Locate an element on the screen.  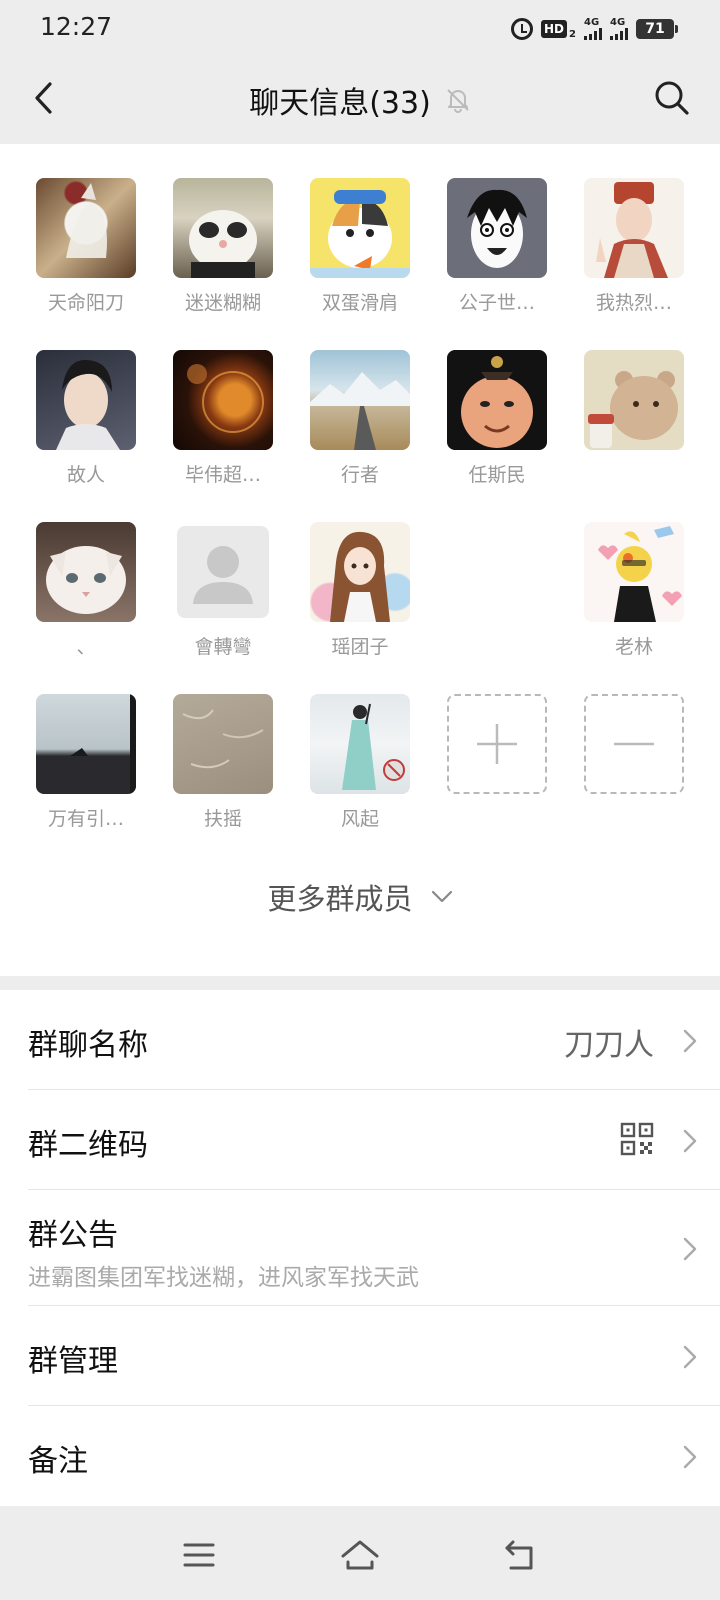
member-item: 天命阳刀 is located at coordinates (86, 246).